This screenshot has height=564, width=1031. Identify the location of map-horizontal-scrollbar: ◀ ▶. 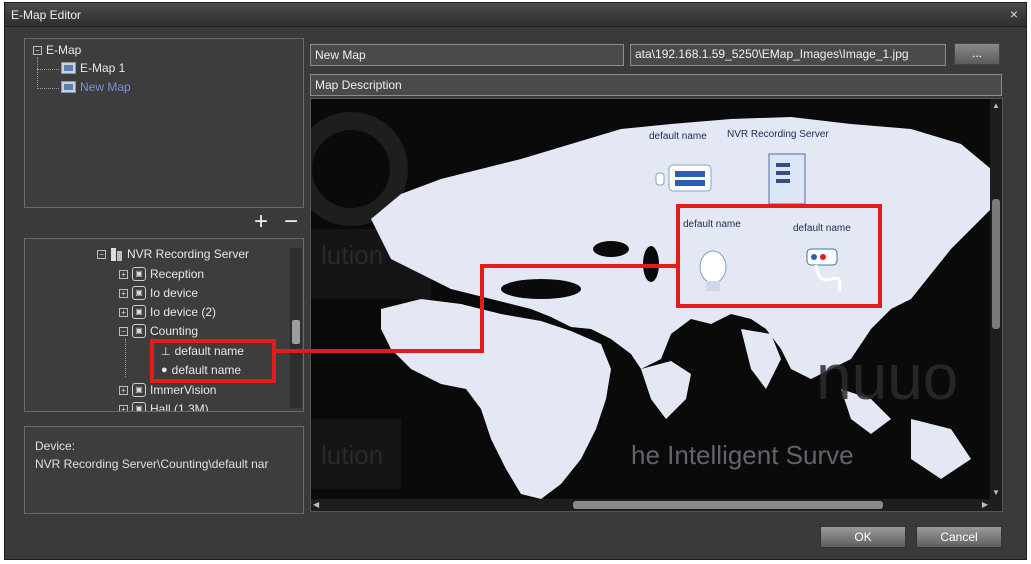
(656, 505).